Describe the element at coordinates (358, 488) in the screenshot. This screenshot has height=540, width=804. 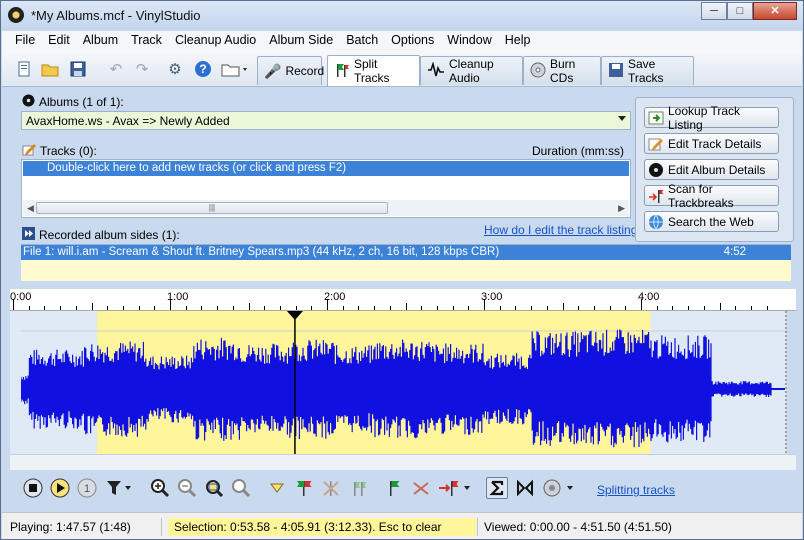
I see `auto-breaks-icon` at that location.